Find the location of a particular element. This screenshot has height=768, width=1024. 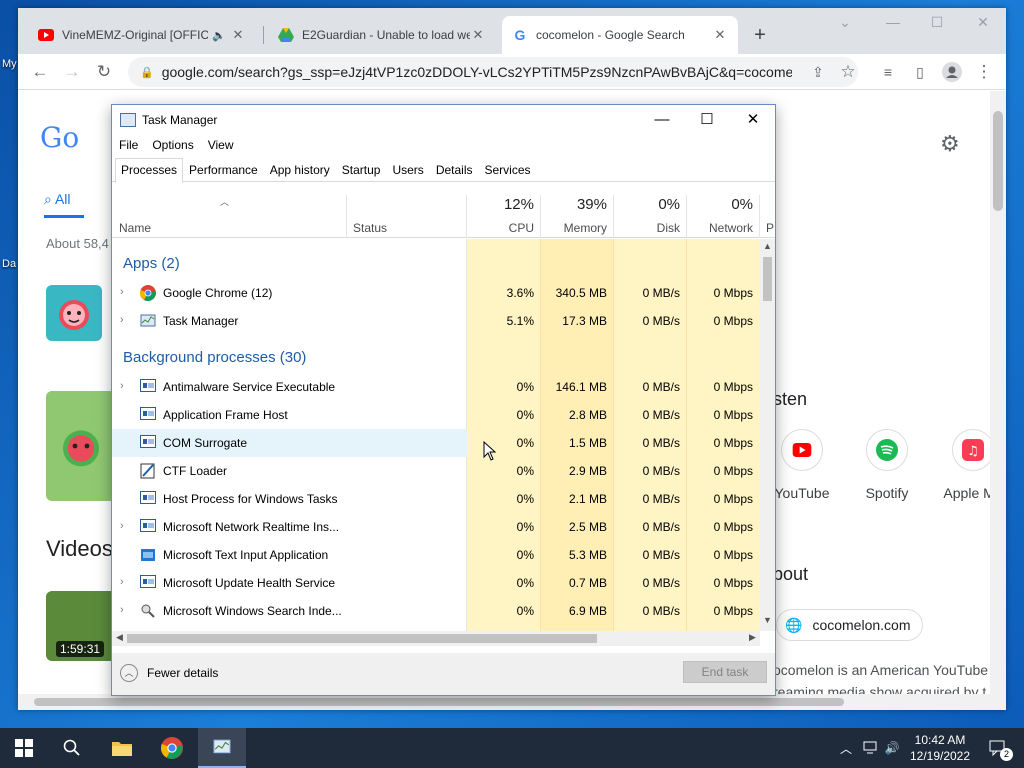

horizontal-scrollbar: ◀ ▶ is located at coordinates (436, 638).